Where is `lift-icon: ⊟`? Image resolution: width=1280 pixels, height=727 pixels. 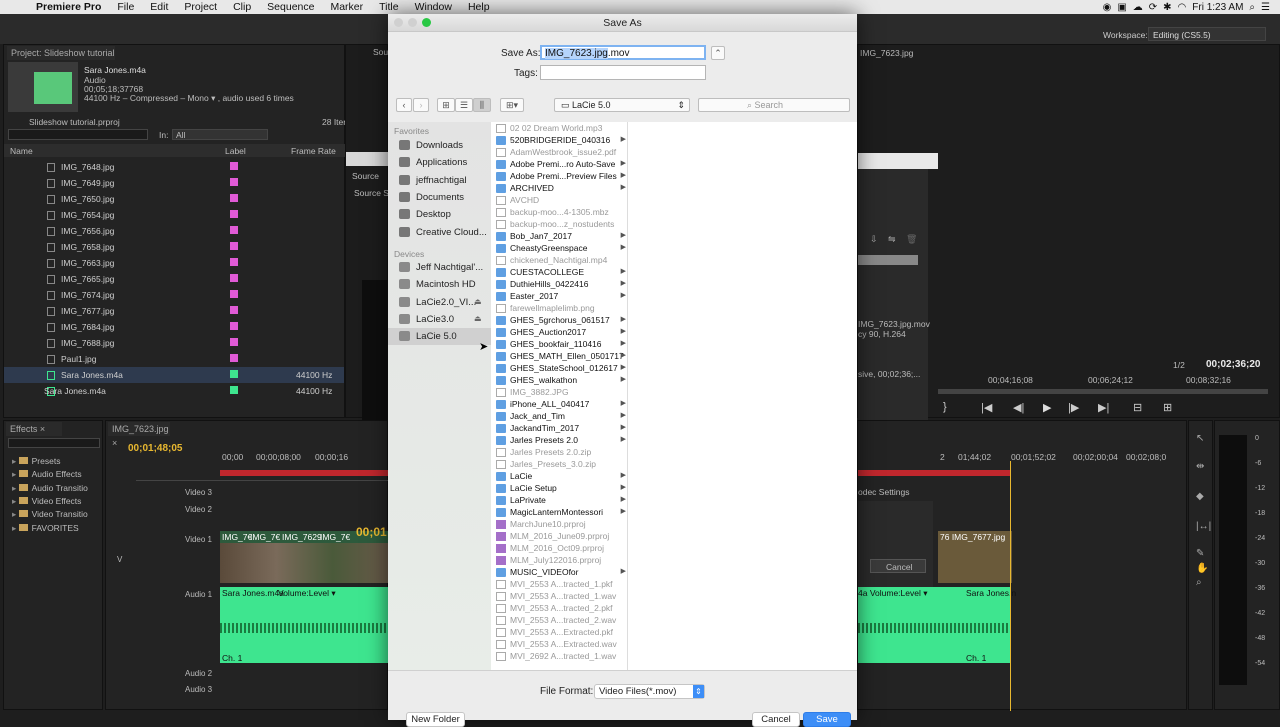 lift-icon: ⊟ is located at coordinates (1137, 407).